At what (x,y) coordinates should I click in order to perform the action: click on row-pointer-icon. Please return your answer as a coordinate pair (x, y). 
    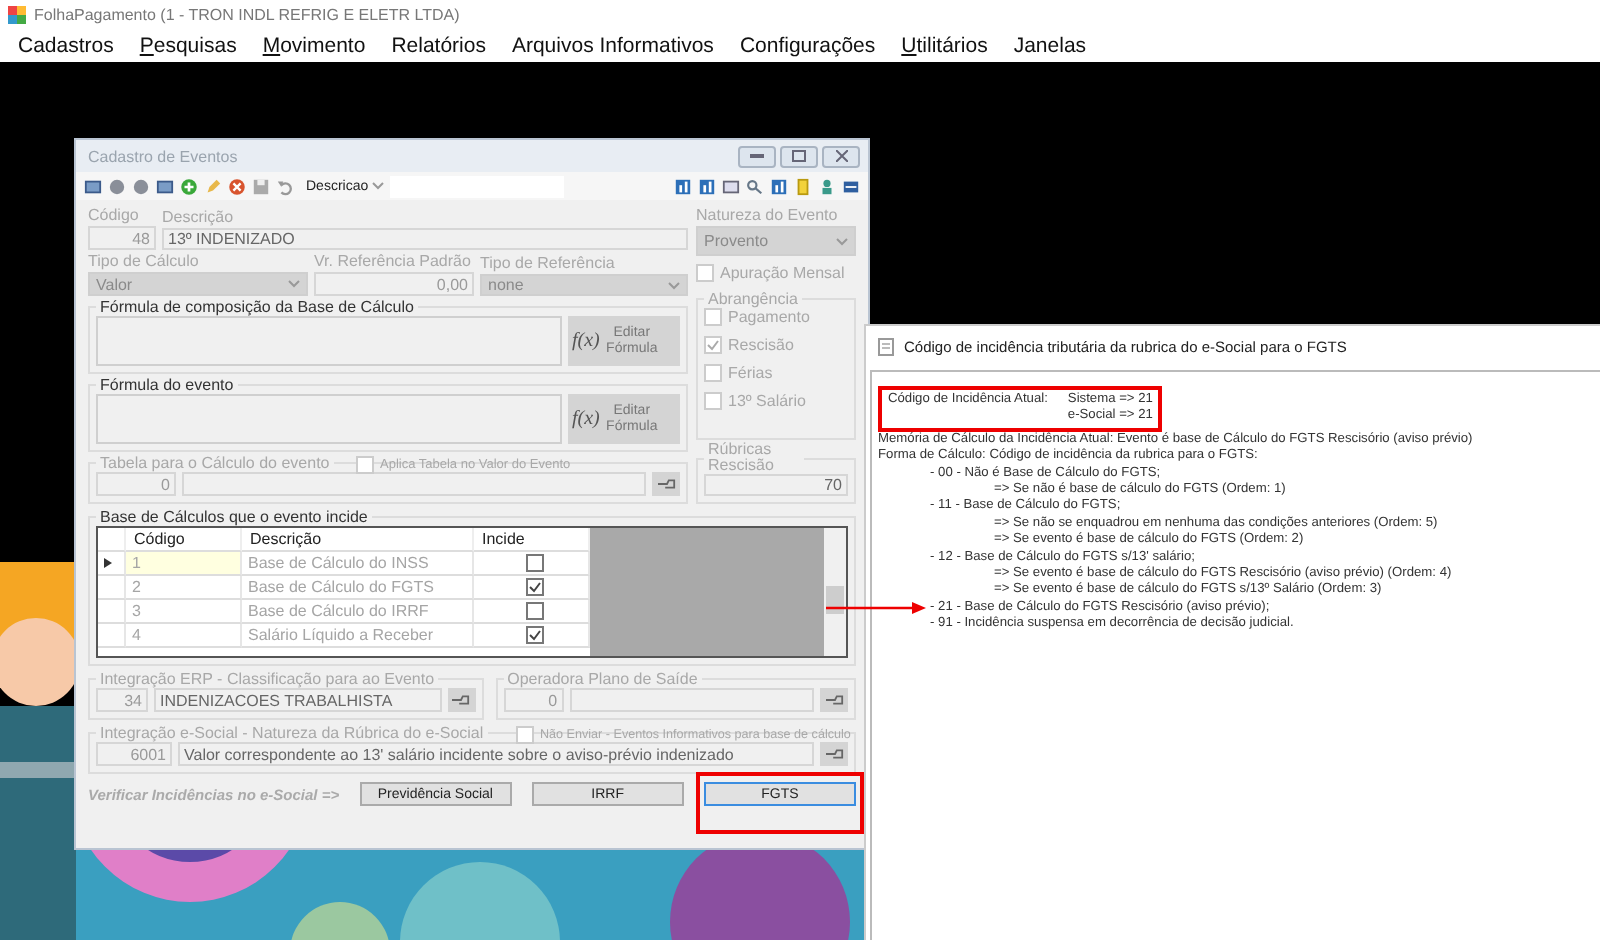
    Looking at the image, I should click on (108, 563).